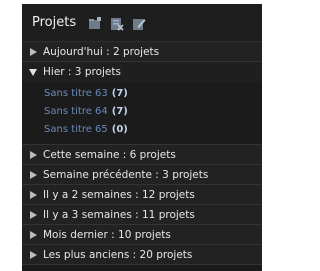 Image resolution: width=320 pixels, height=271 pixels. I want to click on group-oldest: Les plus anciens : 20 projets, so click(142, 255).